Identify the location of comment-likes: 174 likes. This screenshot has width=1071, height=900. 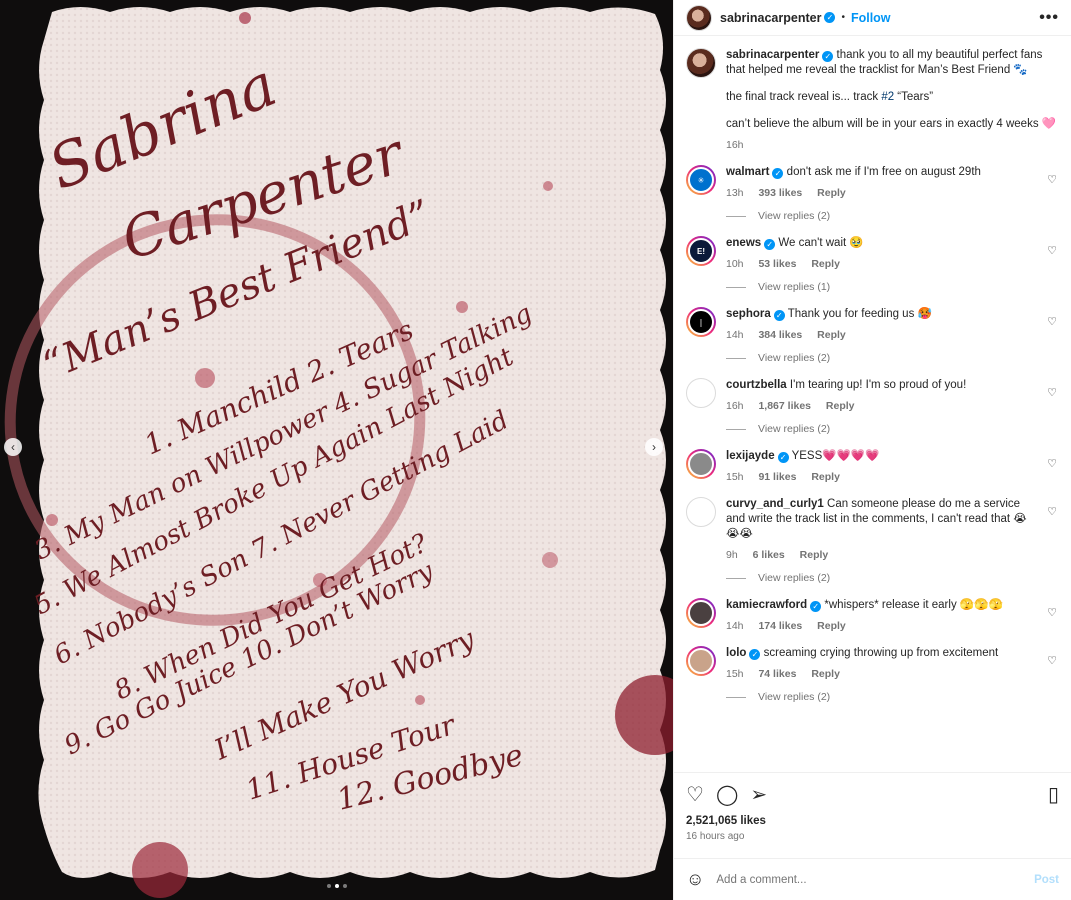
(780, 626).